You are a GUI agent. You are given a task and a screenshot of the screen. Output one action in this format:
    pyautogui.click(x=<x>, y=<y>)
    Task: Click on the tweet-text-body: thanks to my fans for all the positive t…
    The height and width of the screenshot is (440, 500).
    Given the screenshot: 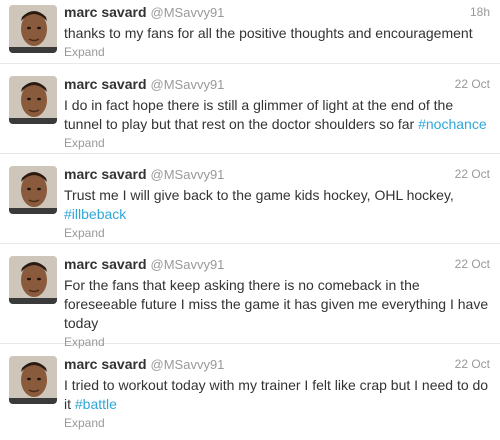 What is the action you would take?
    pyautogui.click(x=268, y=33)
    